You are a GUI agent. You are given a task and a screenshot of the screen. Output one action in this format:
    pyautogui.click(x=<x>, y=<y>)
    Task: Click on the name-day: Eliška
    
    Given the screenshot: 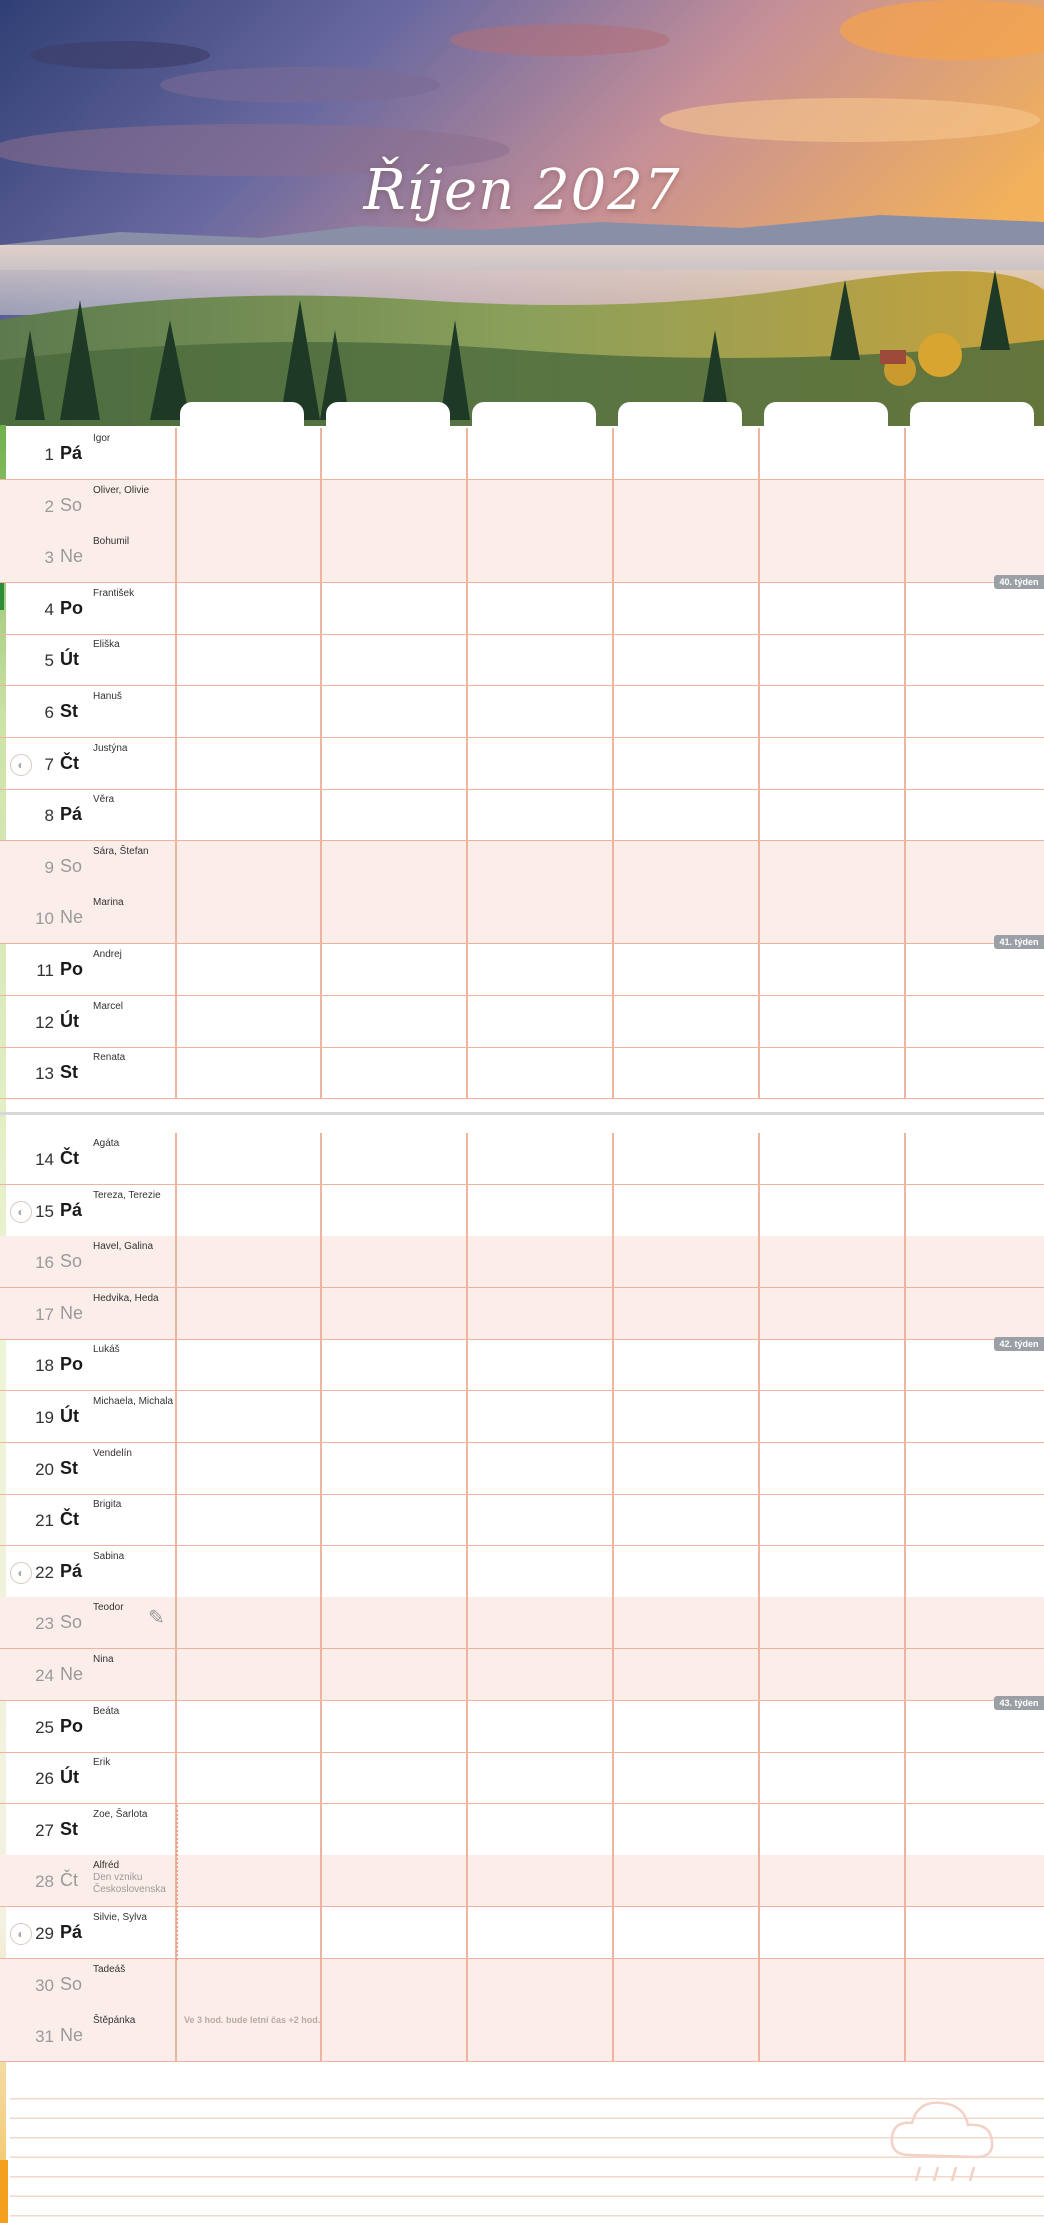 What is the action you would take?
    pyautogui.click(x=134, y=645)
    